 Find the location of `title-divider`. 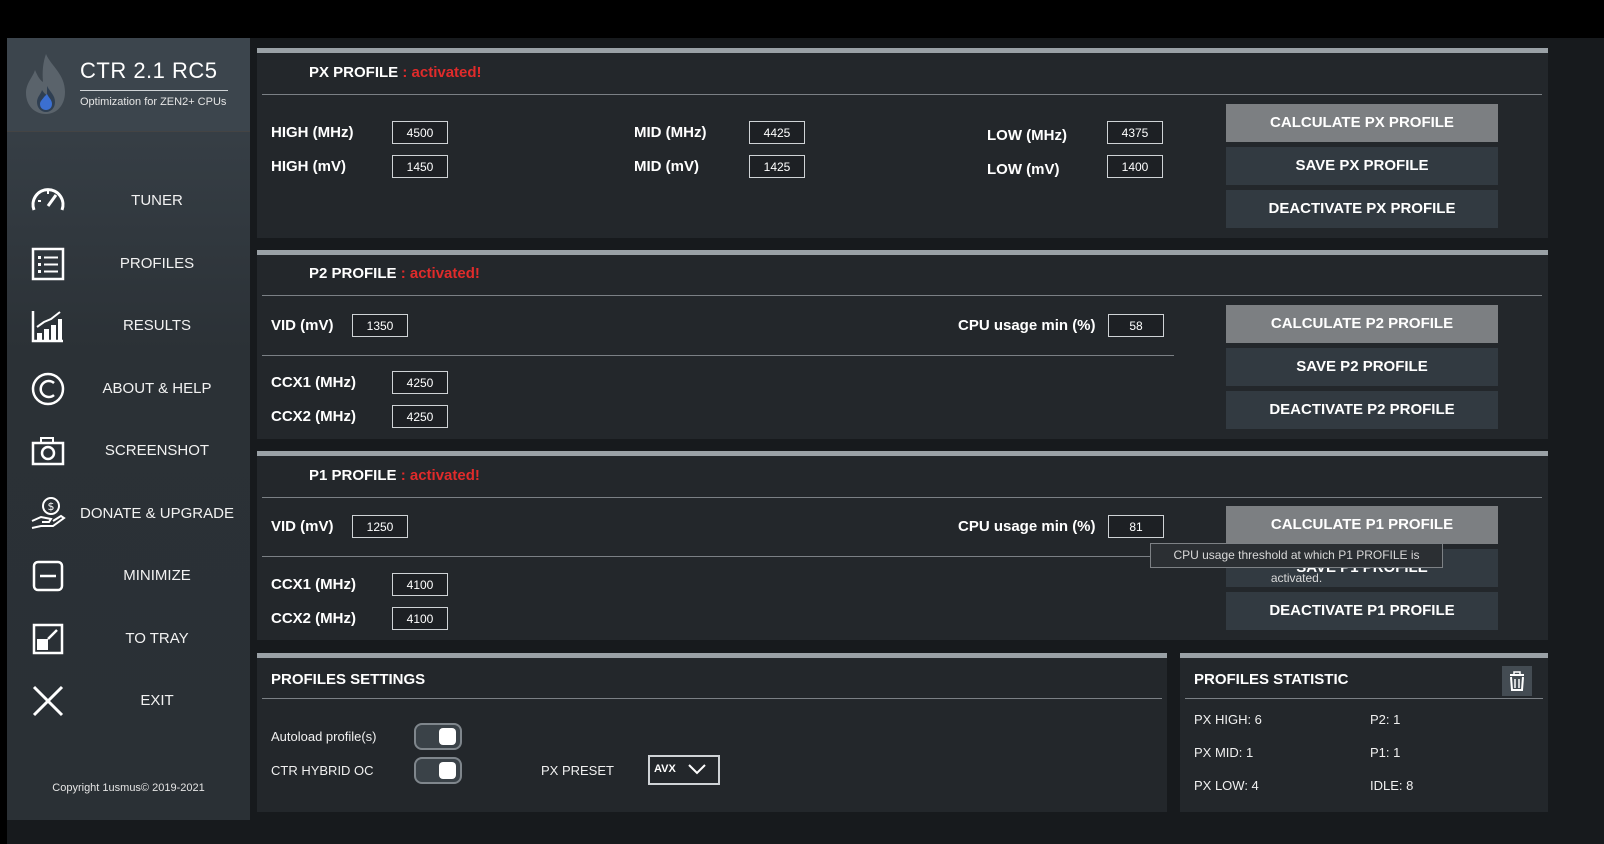

title-divider is located at coordinates (154, 90).